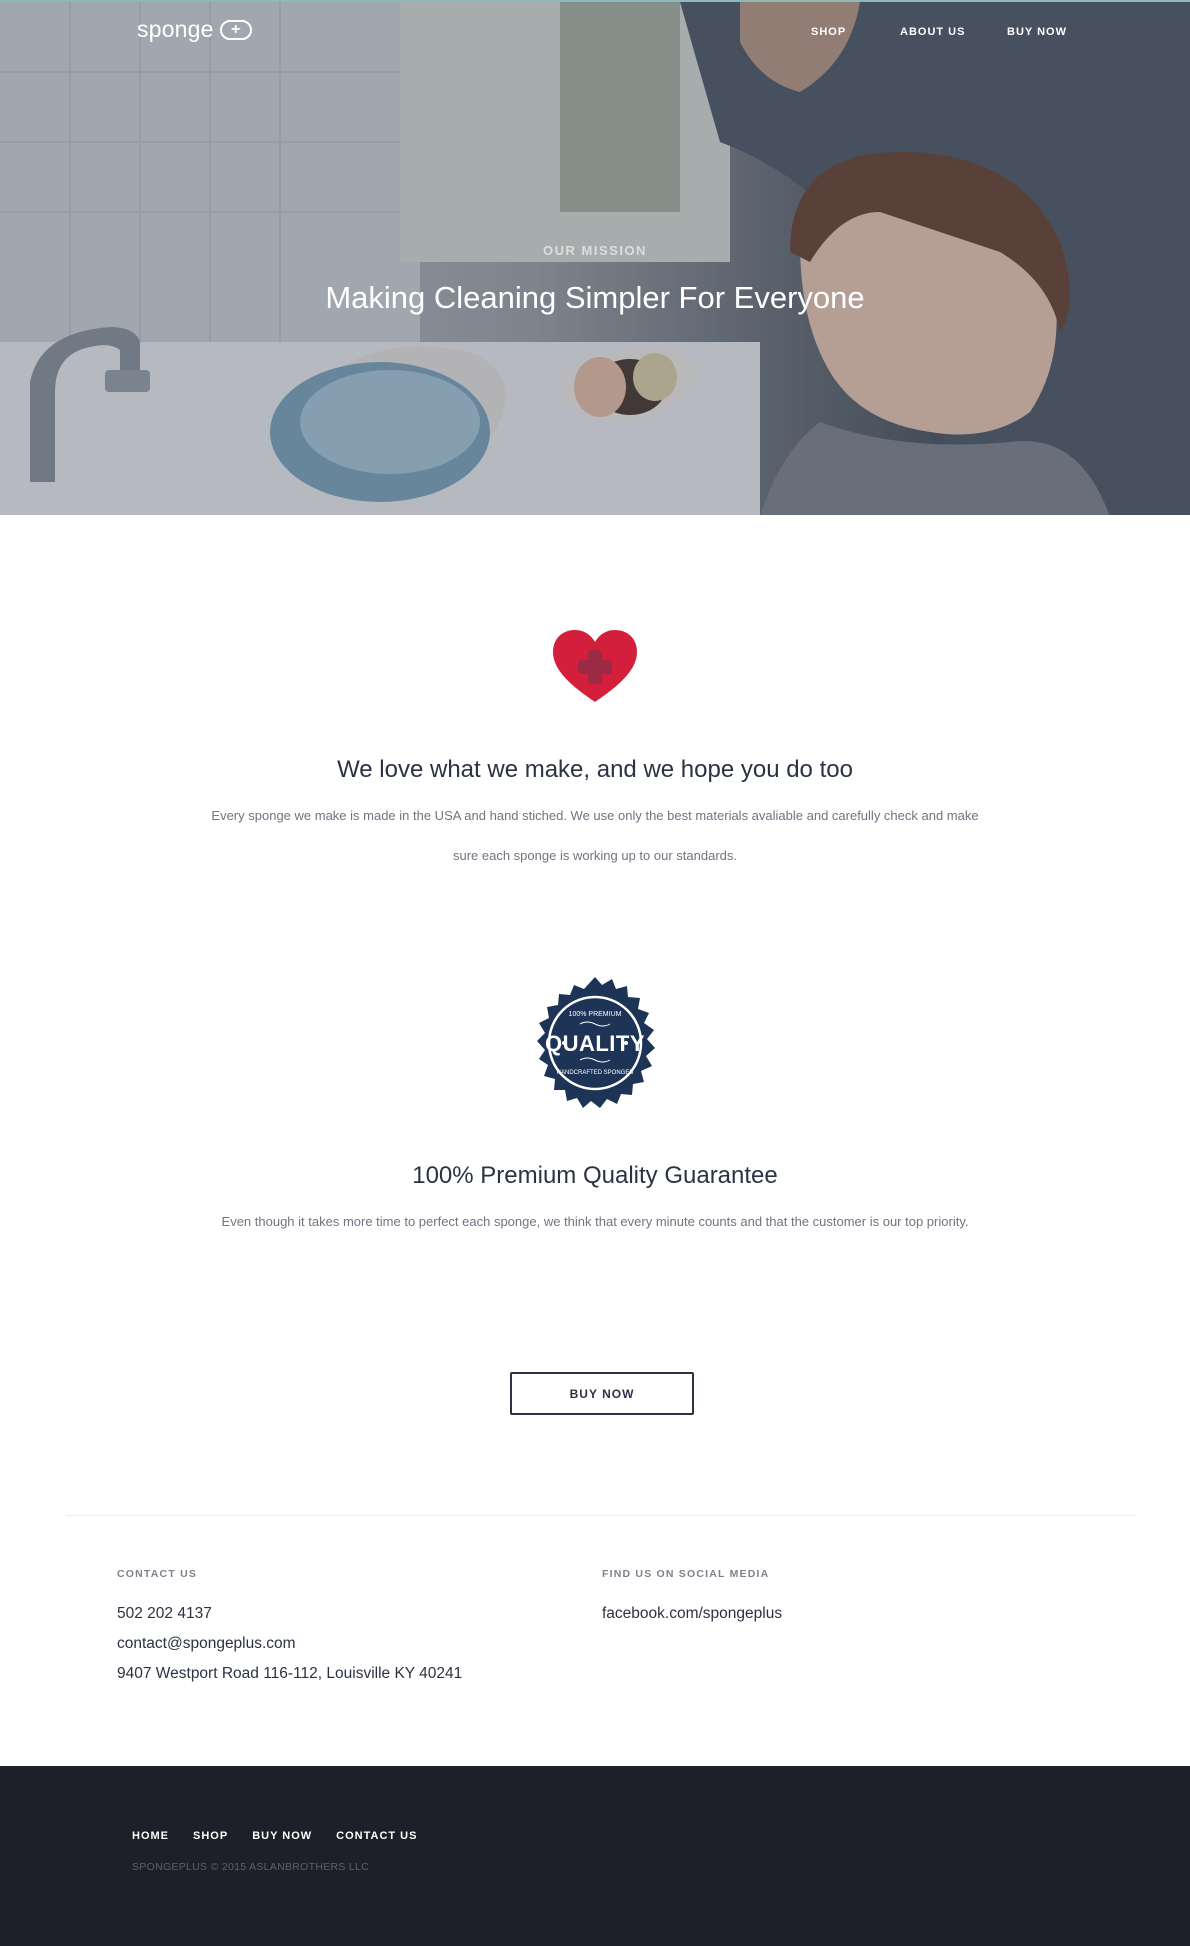 The width and height of the screenshot is (1190, 1946). I want to click on footer-nav: HOME SHOP BUY NOW CONTACT US, so click(274, 1836).